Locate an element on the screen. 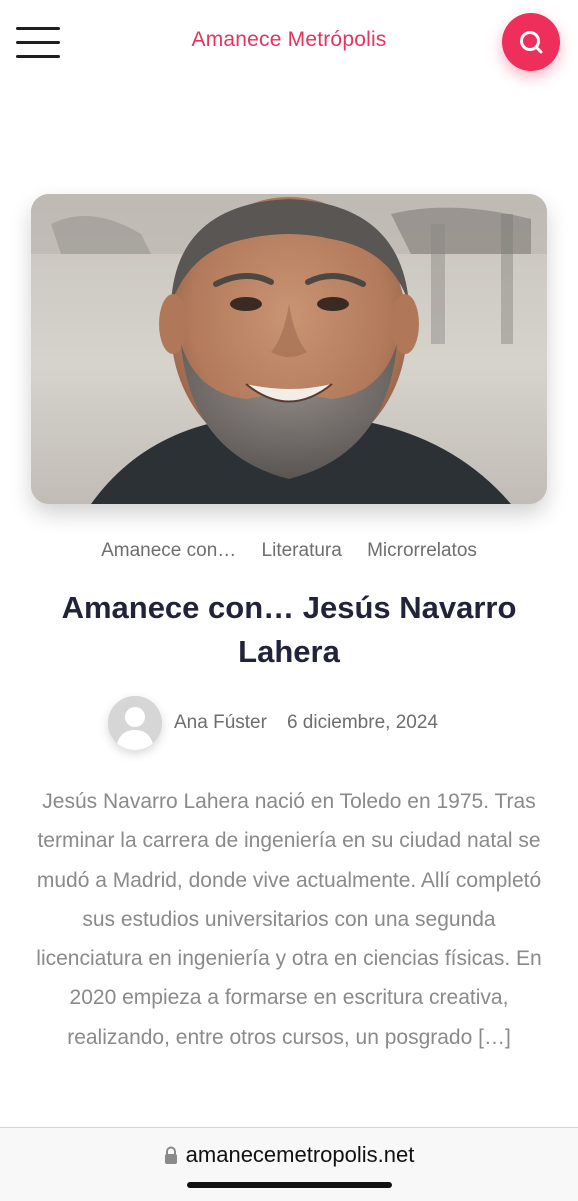  browser-address-bar: amanecemetropolis.net is located at coordinates (289, 1164).